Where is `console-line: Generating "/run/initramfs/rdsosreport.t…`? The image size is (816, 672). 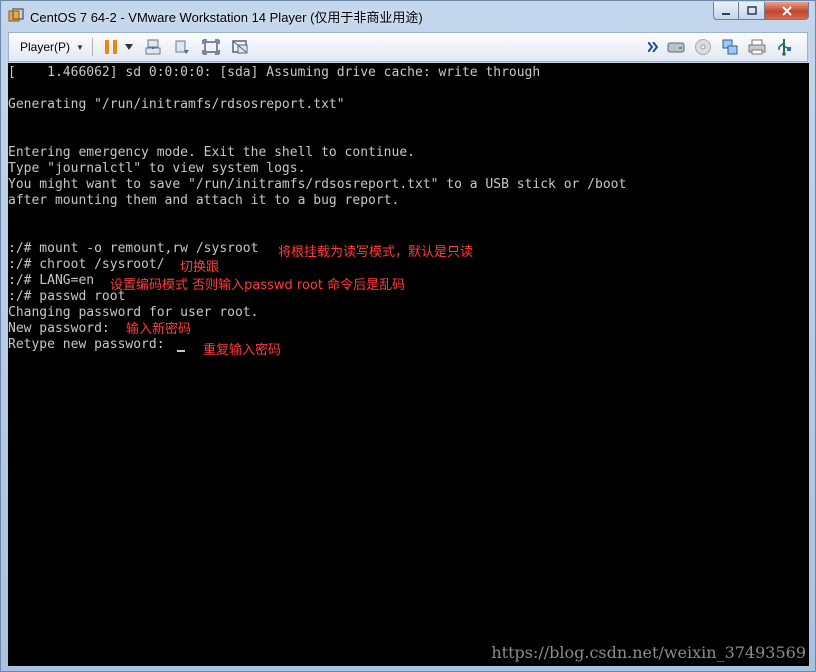 console-line: Generating "/run/initramfs/rdsosreport.t… is located at coordinates (176, 104).